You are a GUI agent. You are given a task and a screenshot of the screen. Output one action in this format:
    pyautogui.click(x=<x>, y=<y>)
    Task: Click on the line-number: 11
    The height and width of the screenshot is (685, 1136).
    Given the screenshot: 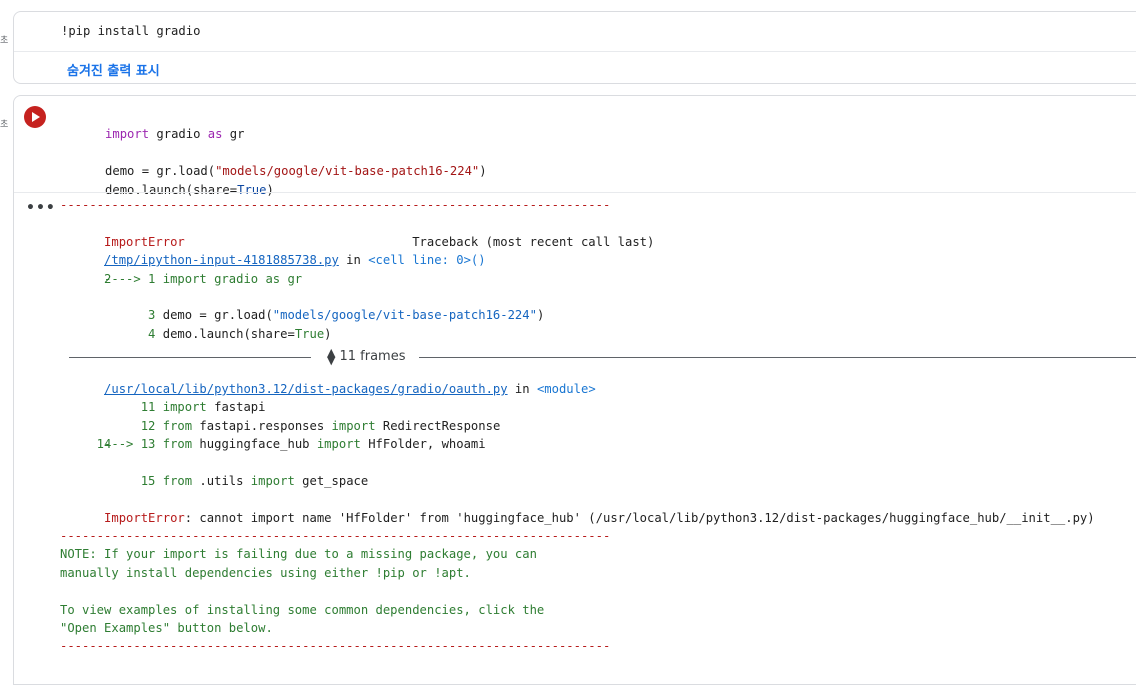 What is the action you would take?
    pyautogui.click(x=133, y=407)
    